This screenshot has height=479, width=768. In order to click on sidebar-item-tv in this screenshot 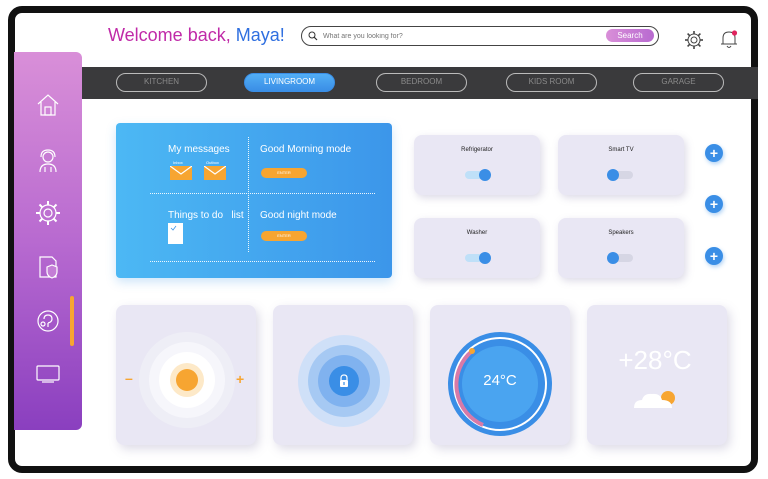, I will do `click(48, 373)`.